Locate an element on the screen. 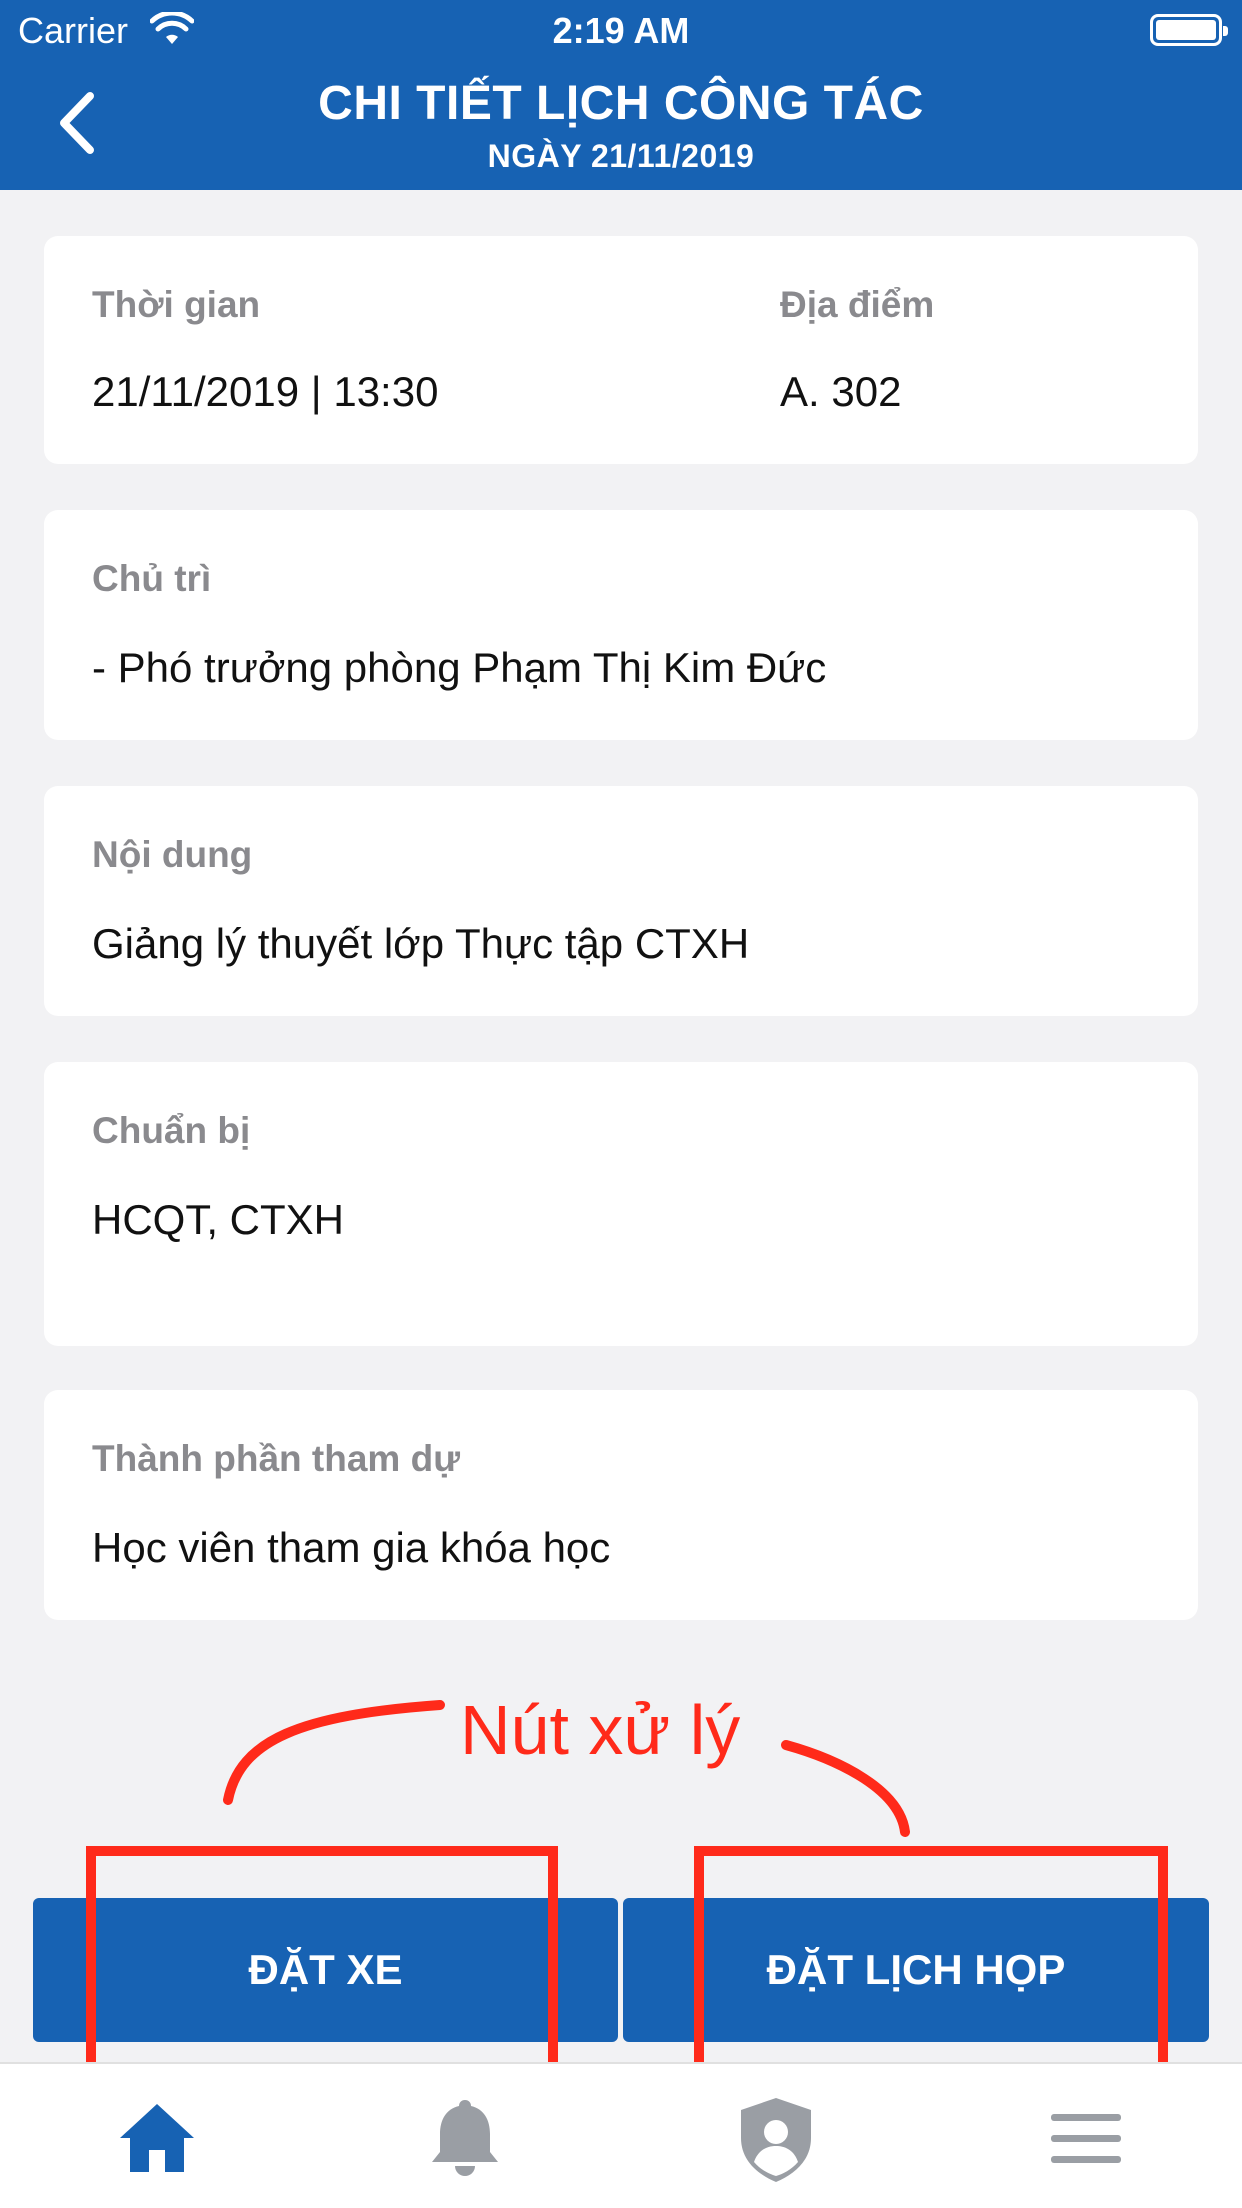 The width and height of the screenshot is (1242, 2208). preparation-label: Chuẩn bị is located at coordinates (171, 1130).